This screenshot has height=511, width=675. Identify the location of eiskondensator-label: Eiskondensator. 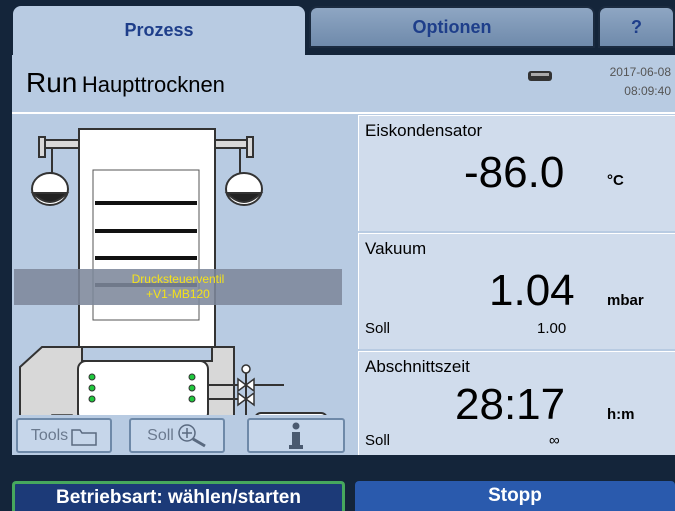
(424, 130).